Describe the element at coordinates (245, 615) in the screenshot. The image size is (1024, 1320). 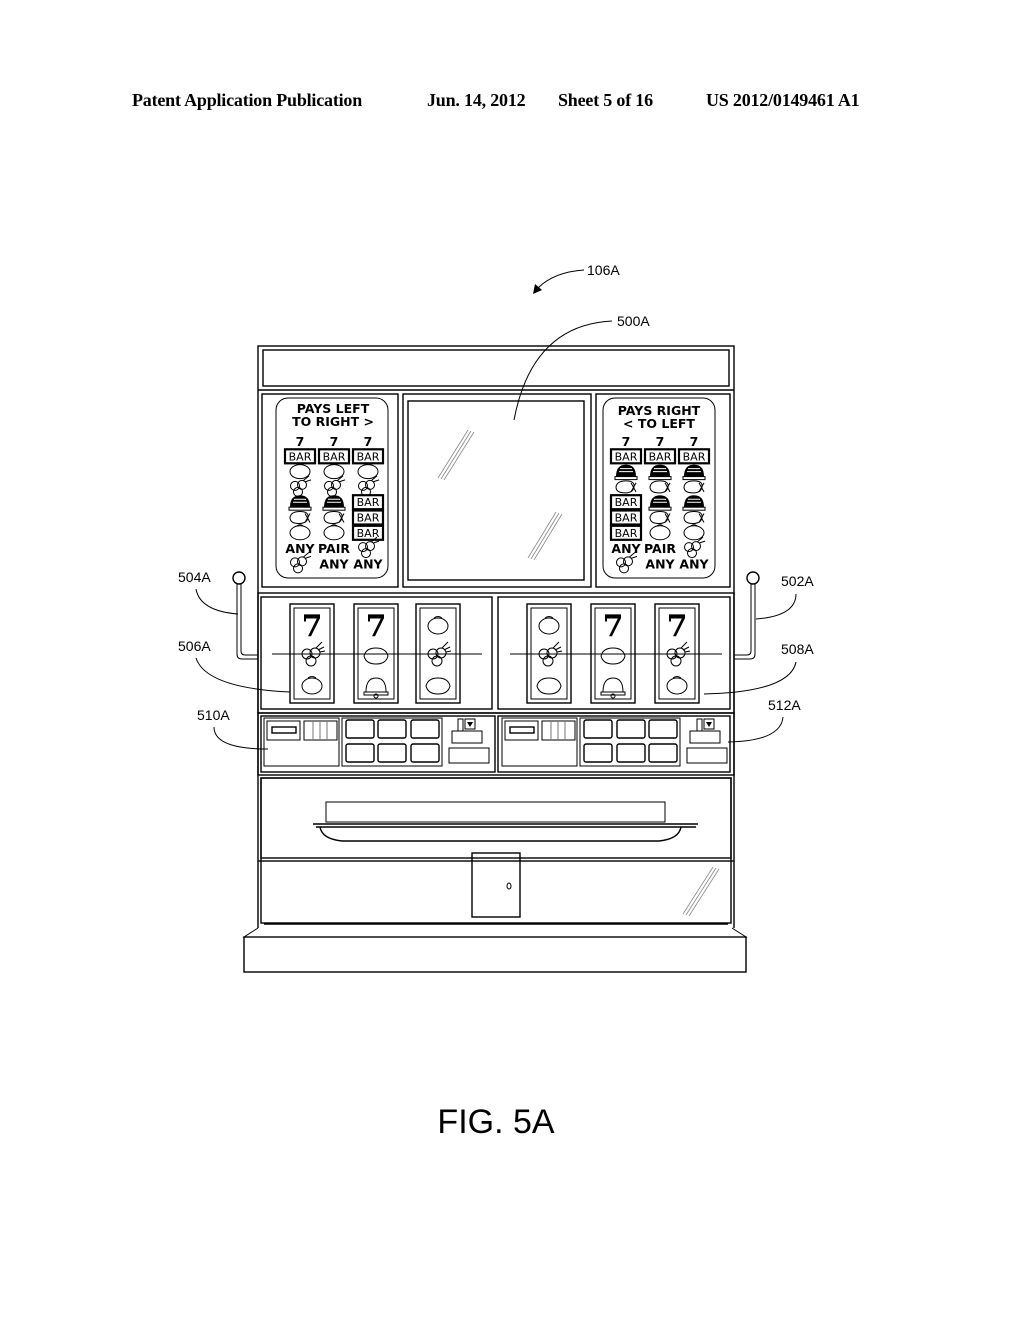
I see `left-handle` at that location.